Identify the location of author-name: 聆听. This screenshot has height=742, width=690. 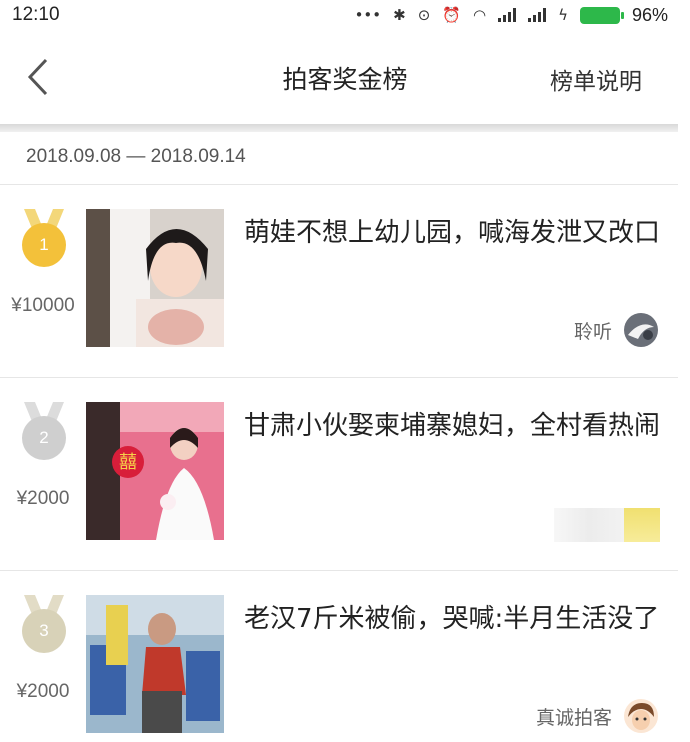
(592, 331).